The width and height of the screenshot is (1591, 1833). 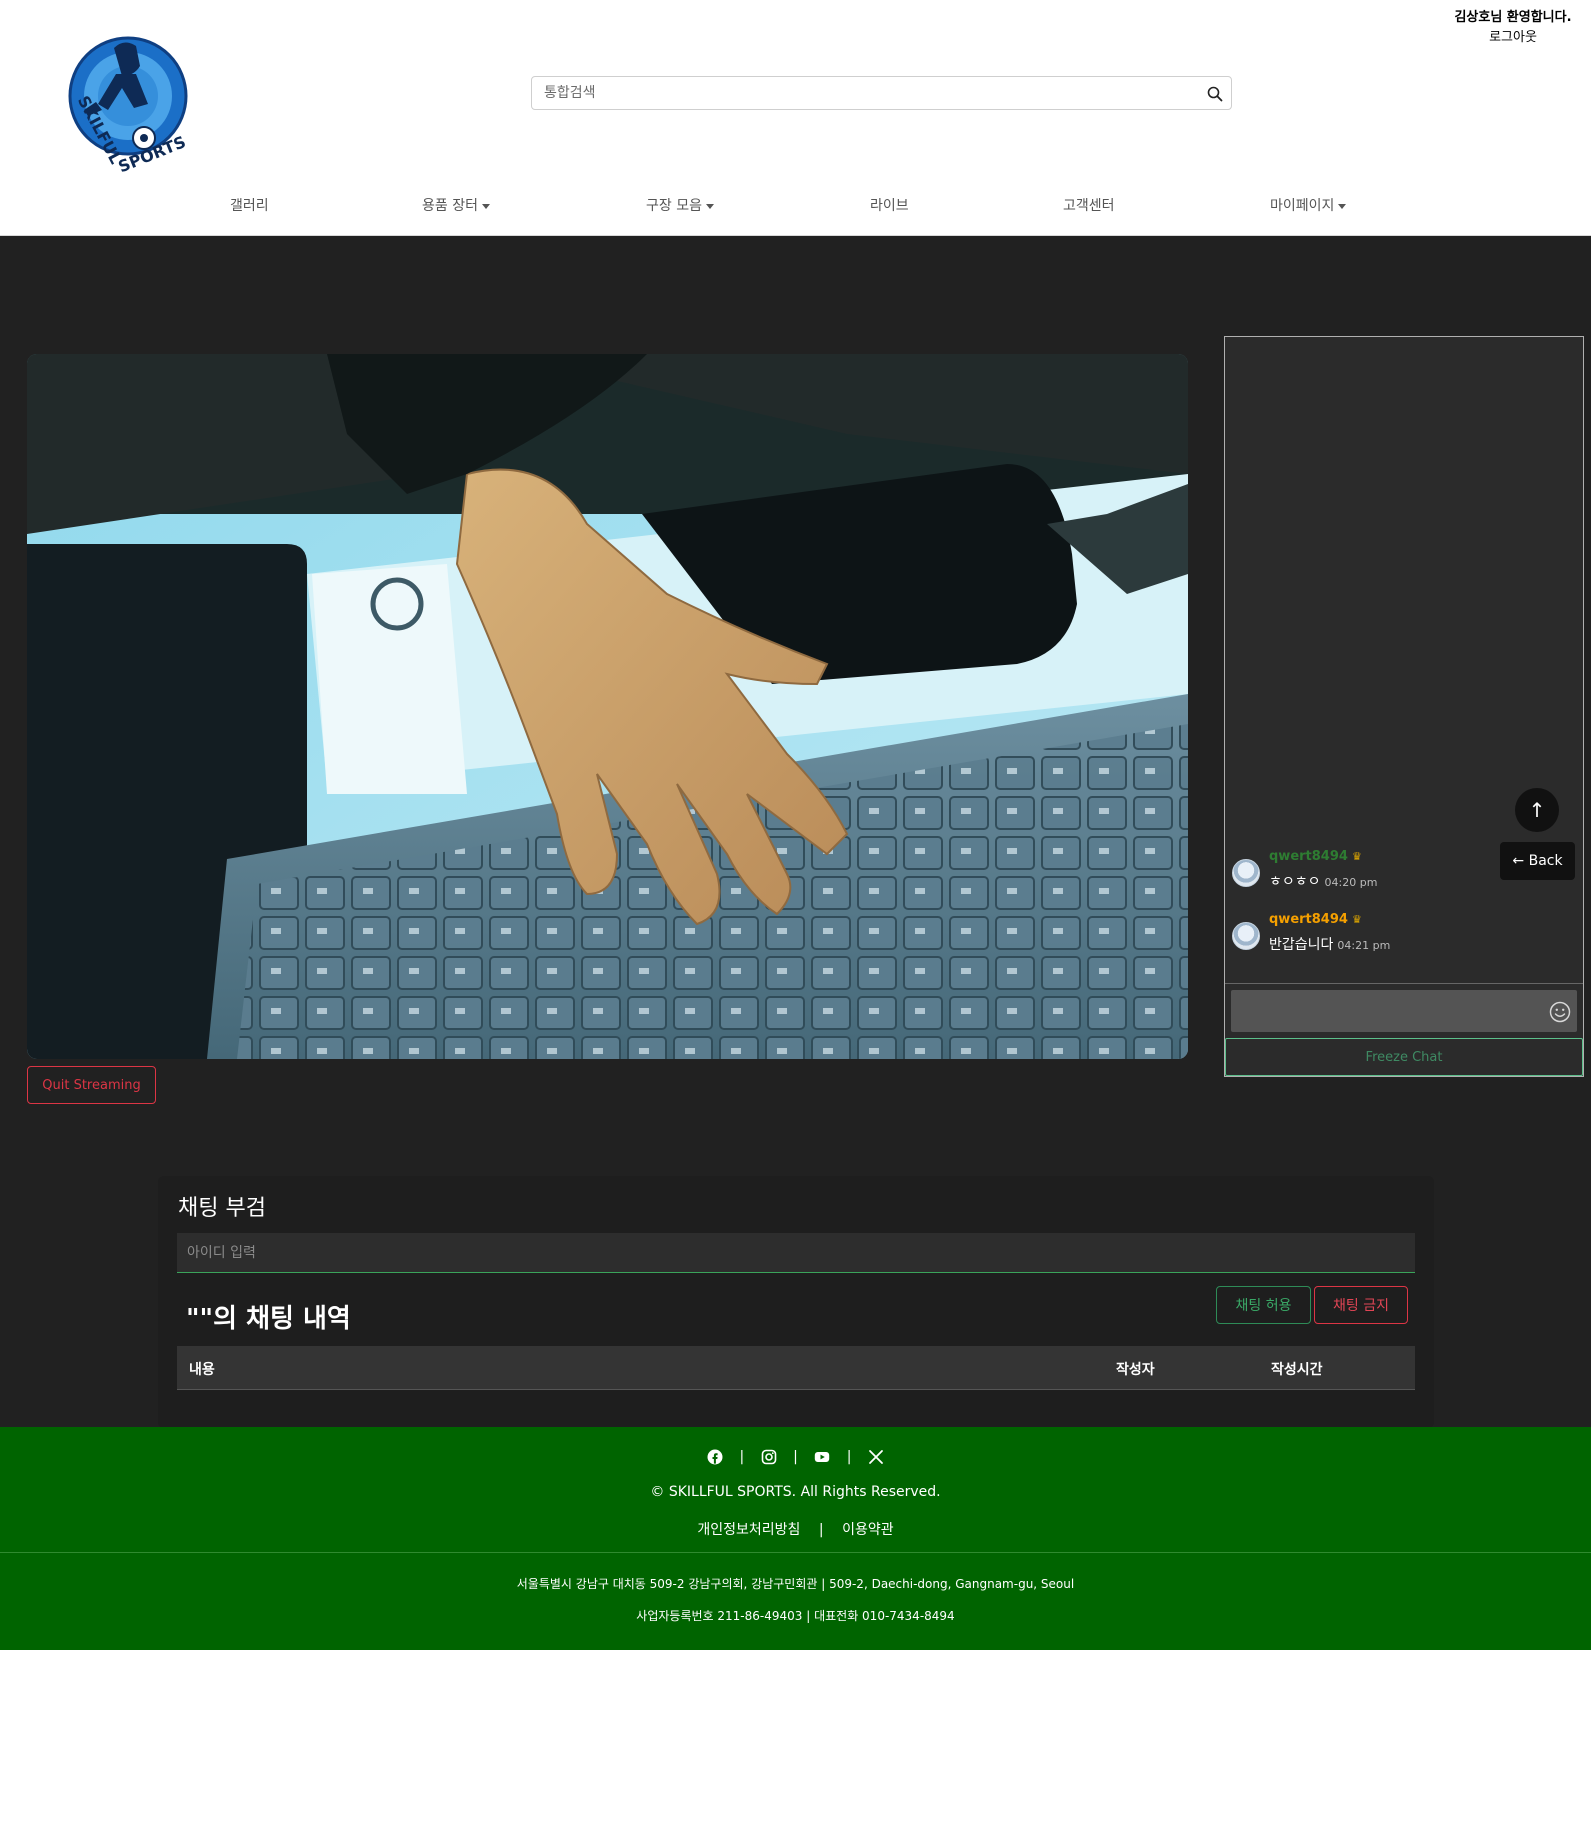 What do you see at coordinates (1330, 945) in the screenshot?
I see `chat-text: 반갑습니다 04:21 pm` at bounding box center [1330, 945].